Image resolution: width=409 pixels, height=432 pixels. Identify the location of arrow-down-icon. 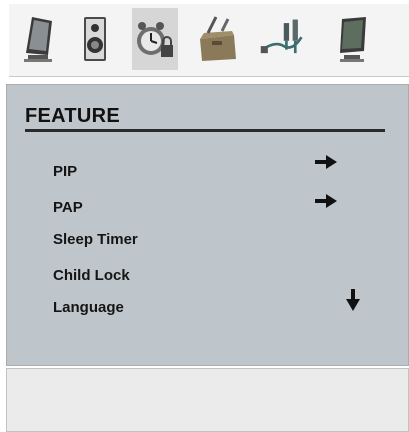
(353, 300).